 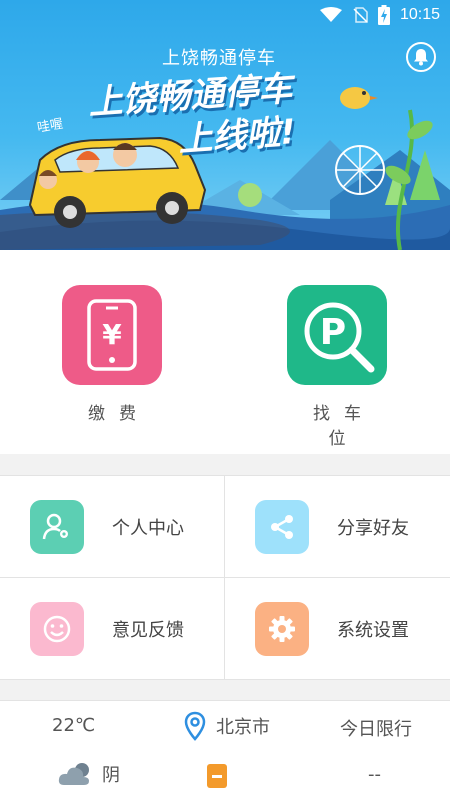 I want to click on bell-icon, so click(x=421, y=57).